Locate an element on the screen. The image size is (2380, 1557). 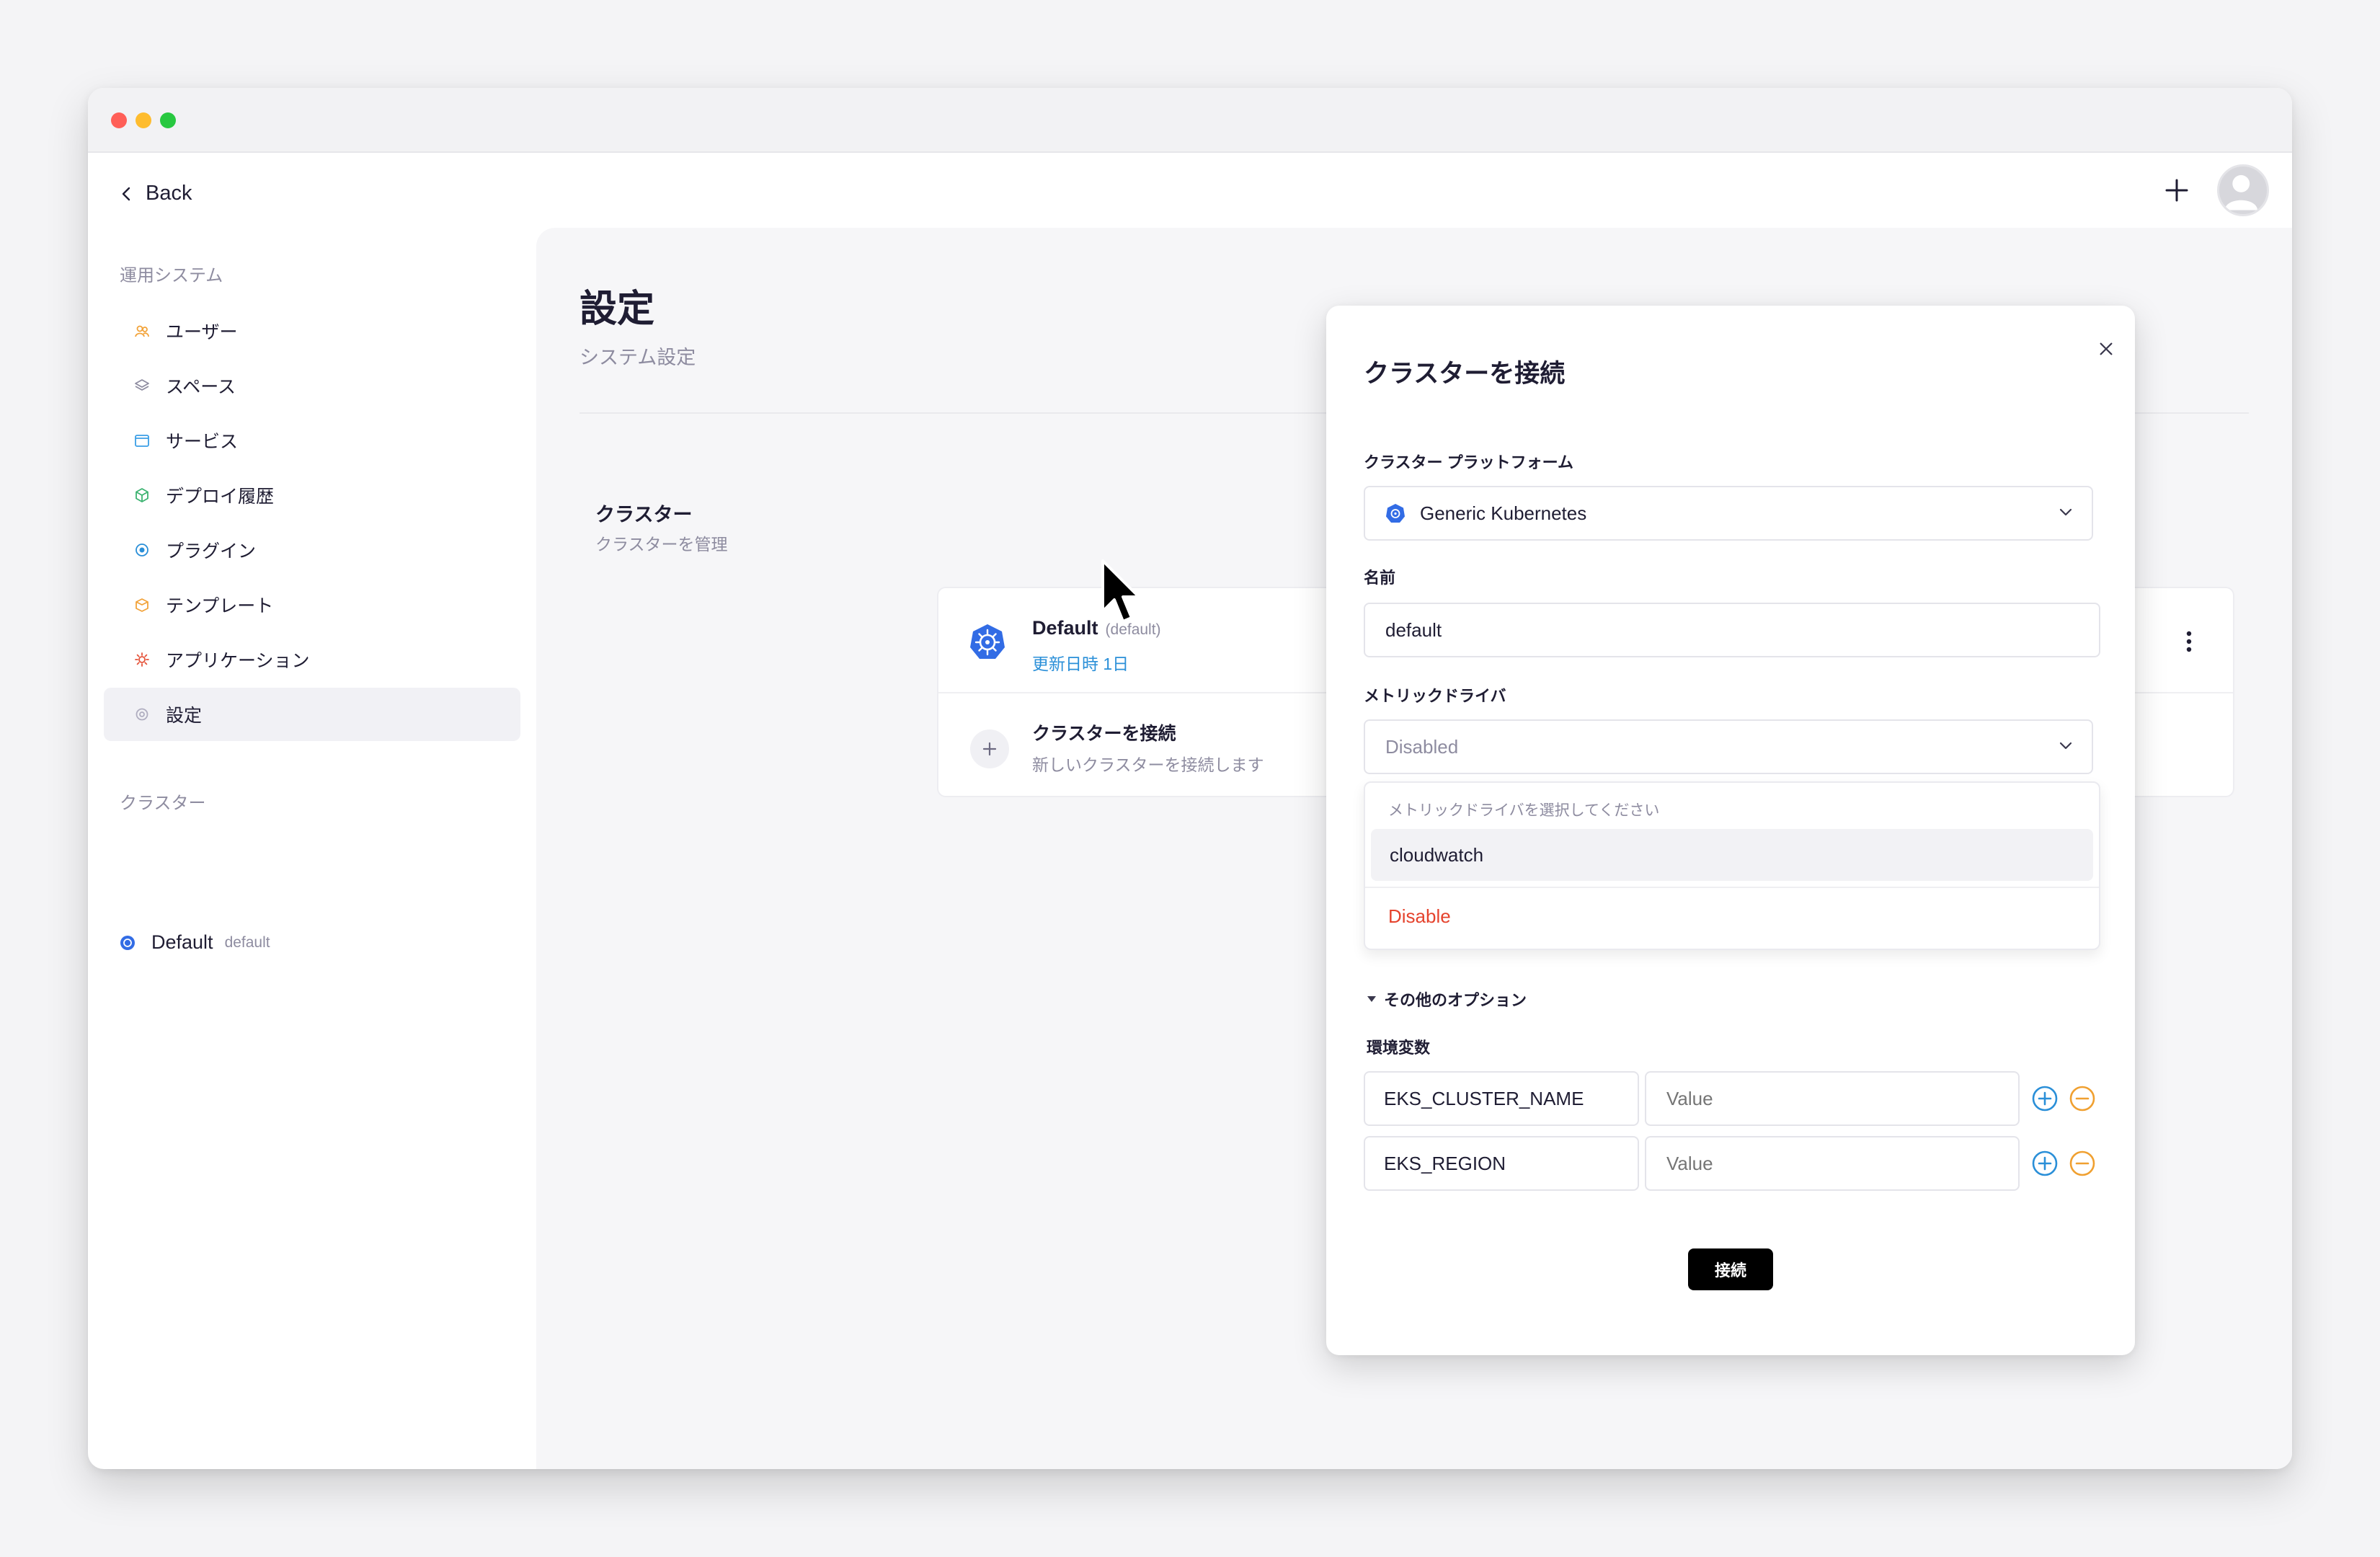
sidebar-item-settings: 設定 is located at coordinates (312, 714).